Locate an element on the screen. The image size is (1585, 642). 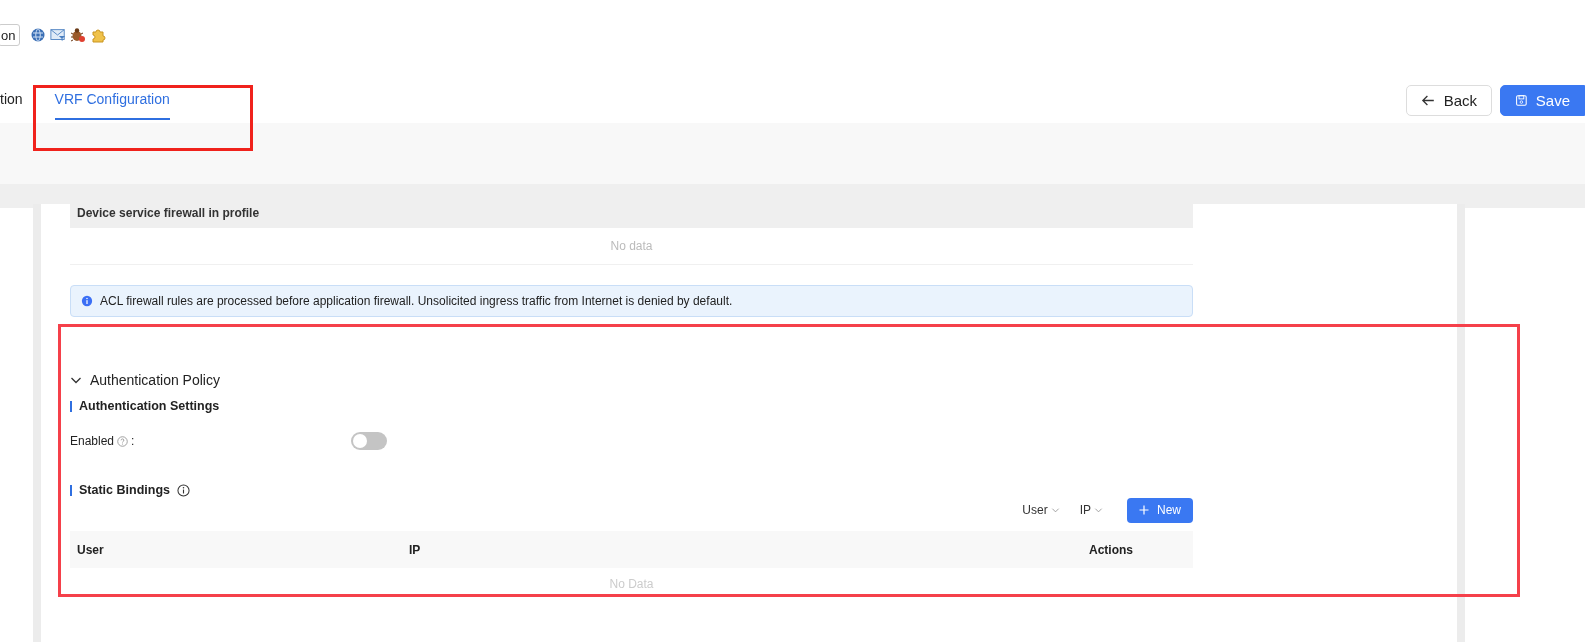
section-title: Authentication Settings is located at coordinates (149, 406).